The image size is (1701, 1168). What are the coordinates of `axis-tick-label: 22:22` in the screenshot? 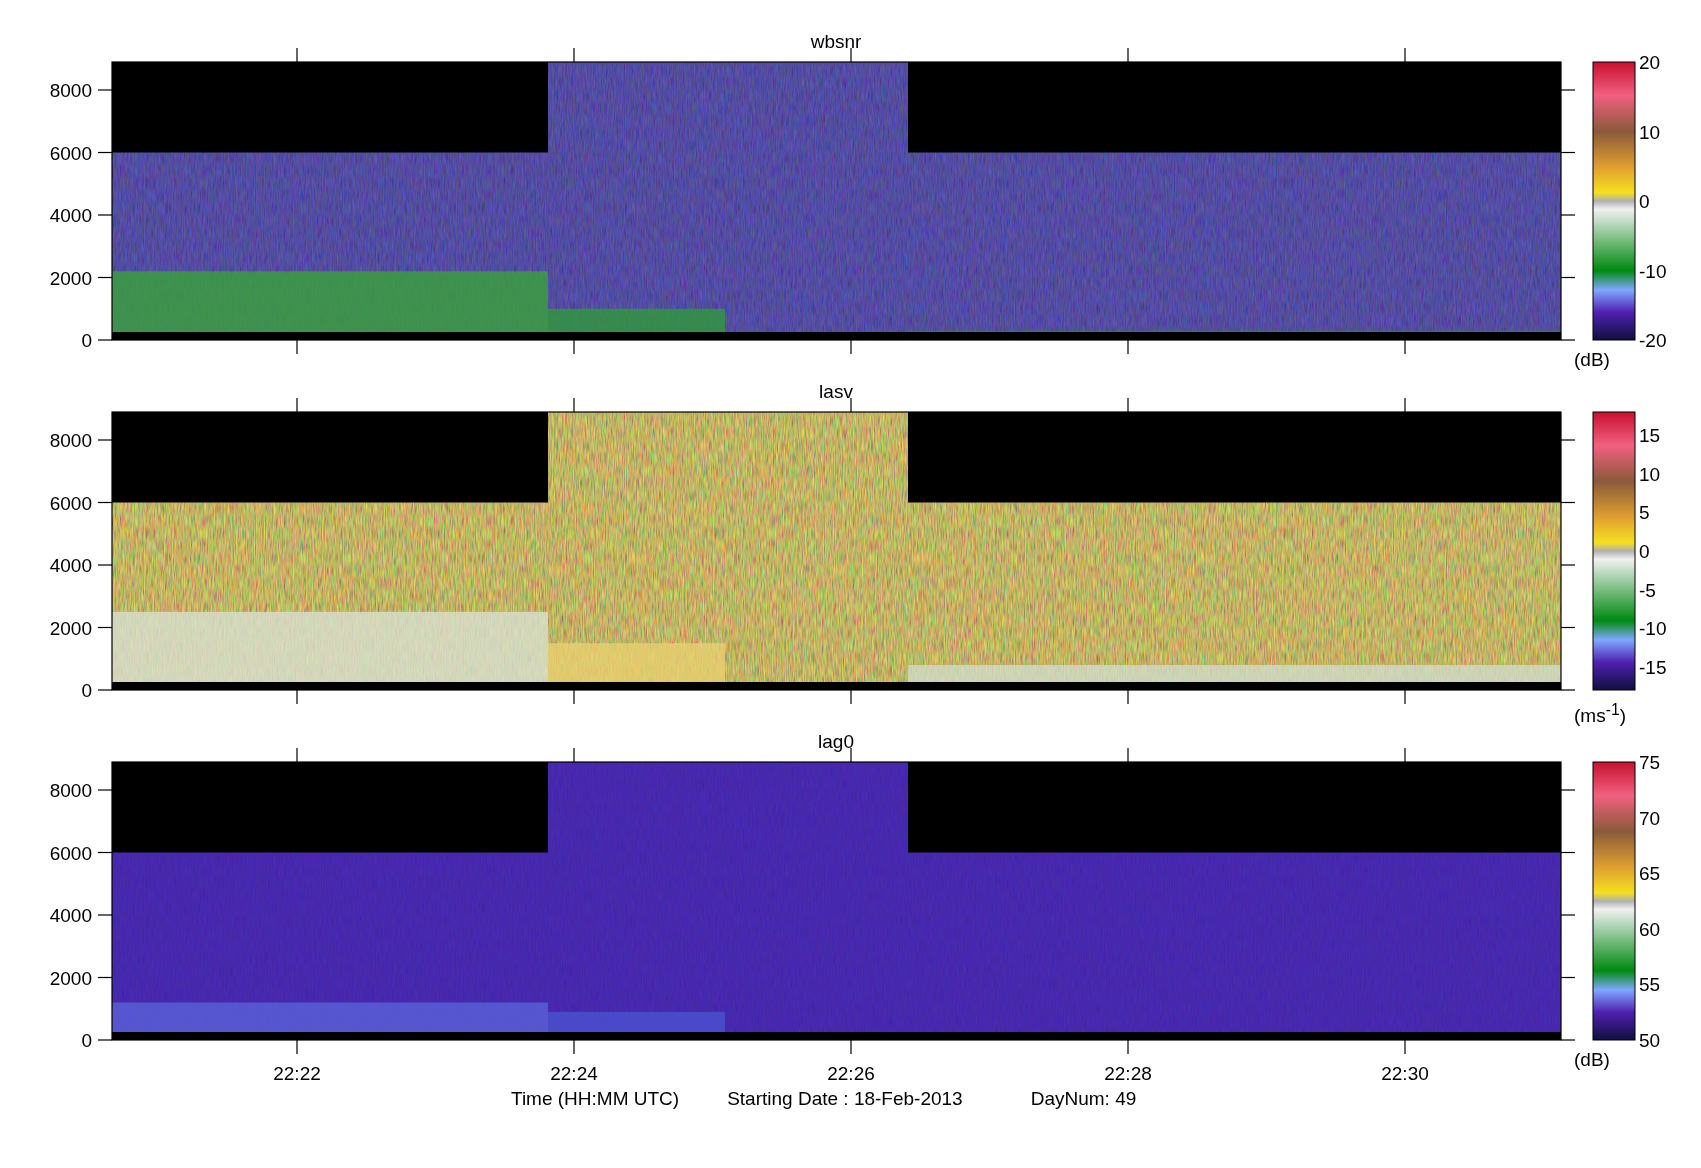 It's located at (297, 1073).